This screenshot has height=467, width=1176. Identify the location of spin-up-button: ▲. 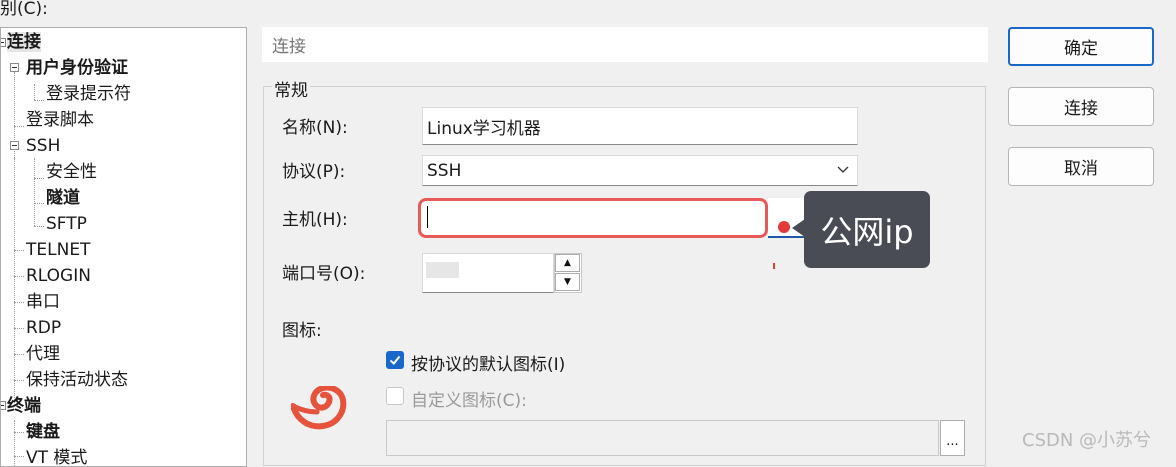
(567, 263).